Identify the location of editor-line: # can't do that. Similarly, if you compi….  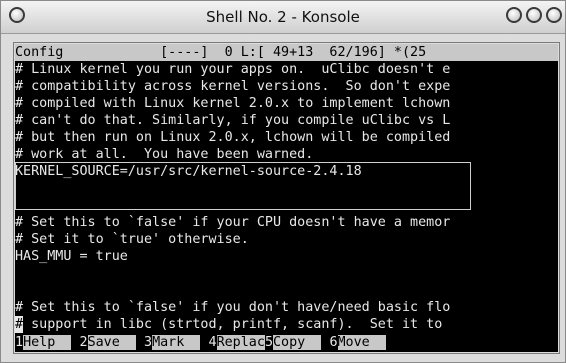
(232, 120).